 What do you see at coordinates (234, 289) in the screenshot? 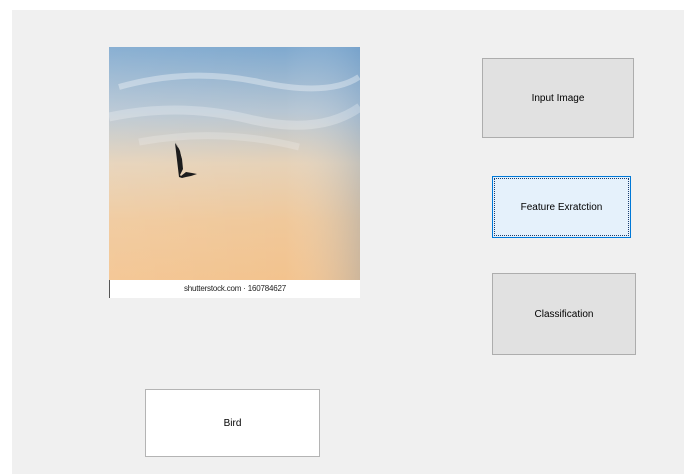
I see `watermark-caption: shutterstock.com · 160784627` at bounding box center [234, 289].